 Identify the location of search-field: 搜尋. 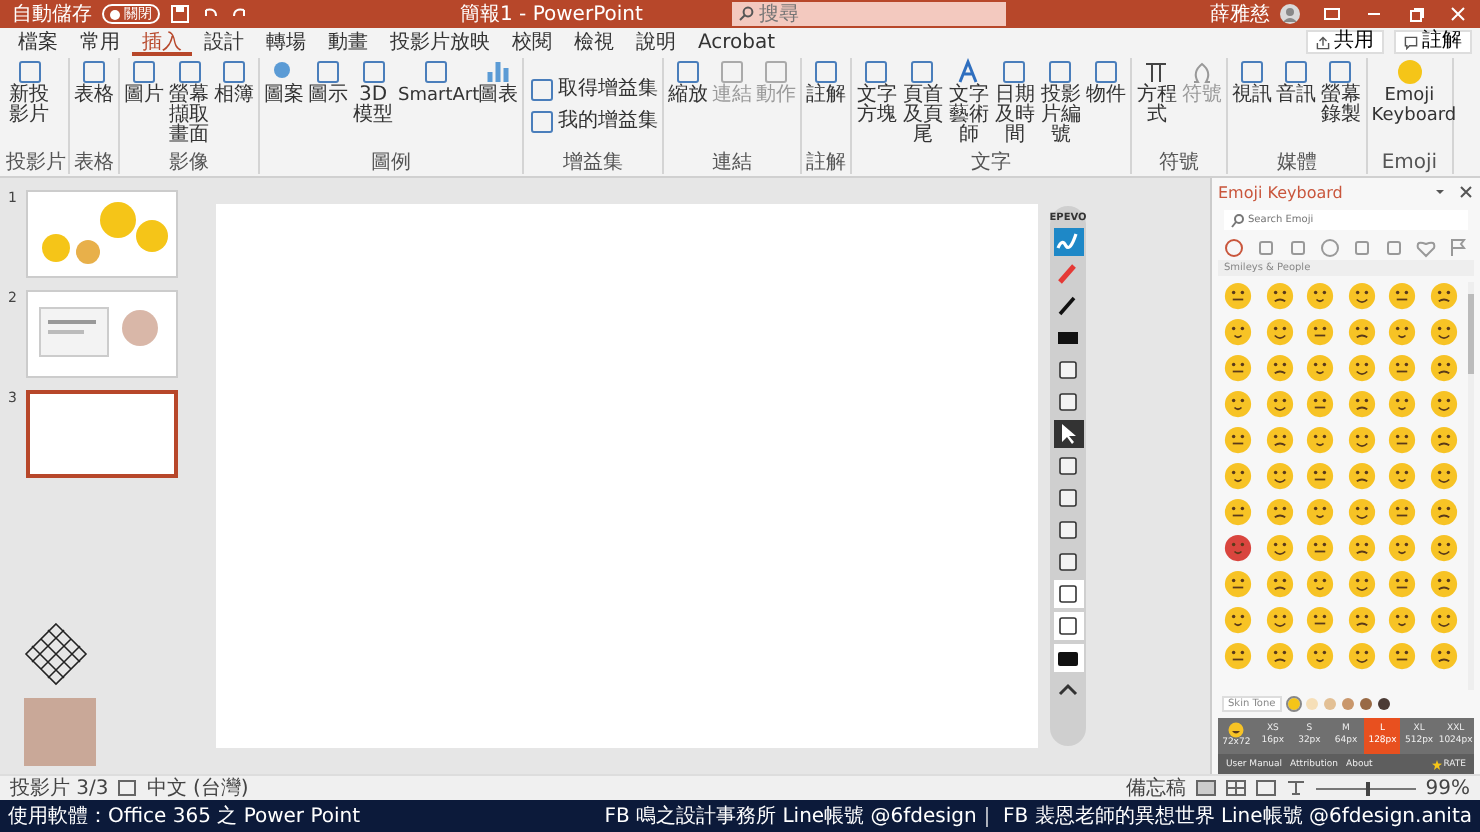
(869, 14).